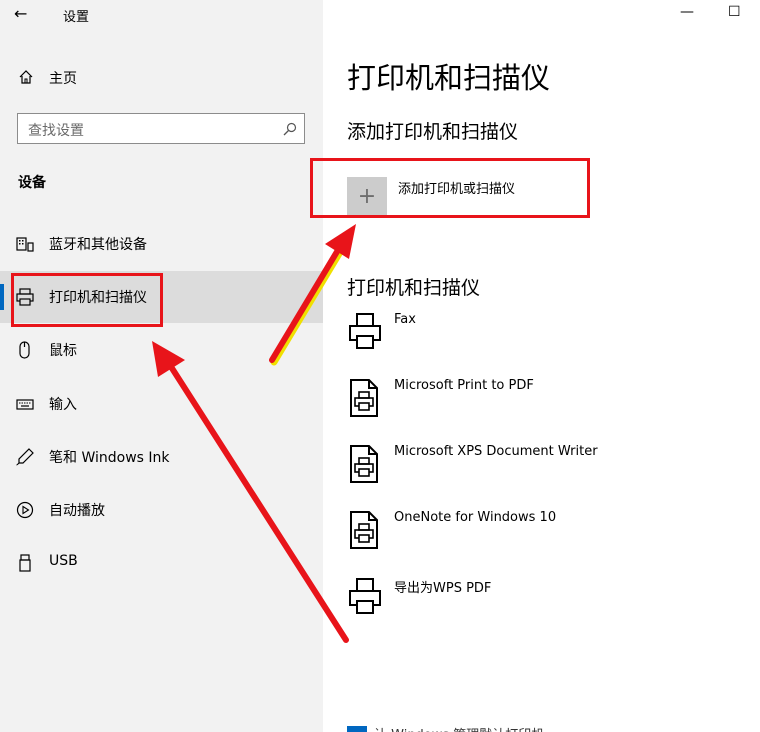  I want to click on search-placeholder: 查找设置, so click(56, 131).